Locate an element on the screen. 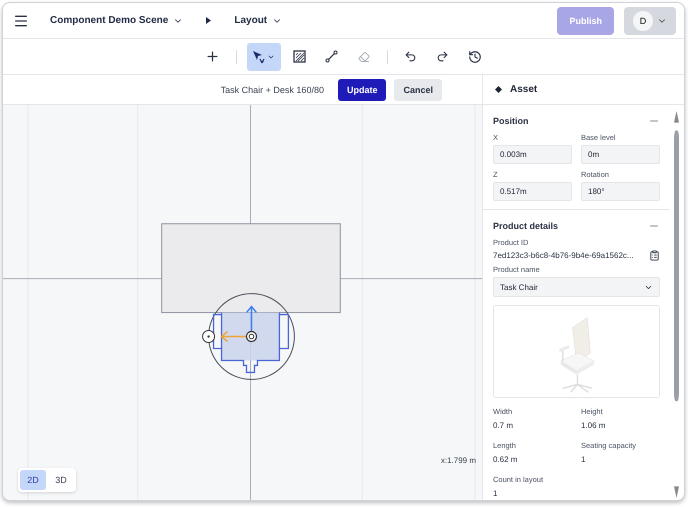 This screenshot has height=507, width=688. input-field: 0.517m is located at coordinates (532, 191).